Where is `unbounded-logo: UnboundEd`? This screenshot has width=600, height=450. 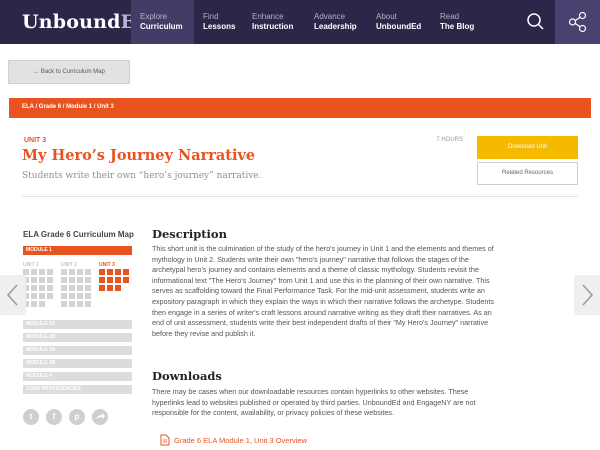 unbounded-logo: UnboundEd is located at coordinates (85, 22).